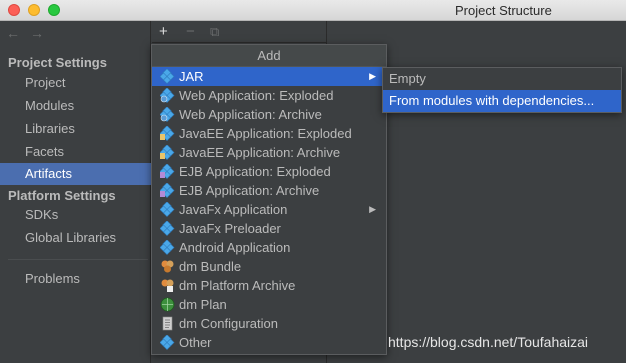  Describe the element at coordinates (269, 304) in the screenshot. I see `menu-item-dm-plan: dm Plan` at that location.